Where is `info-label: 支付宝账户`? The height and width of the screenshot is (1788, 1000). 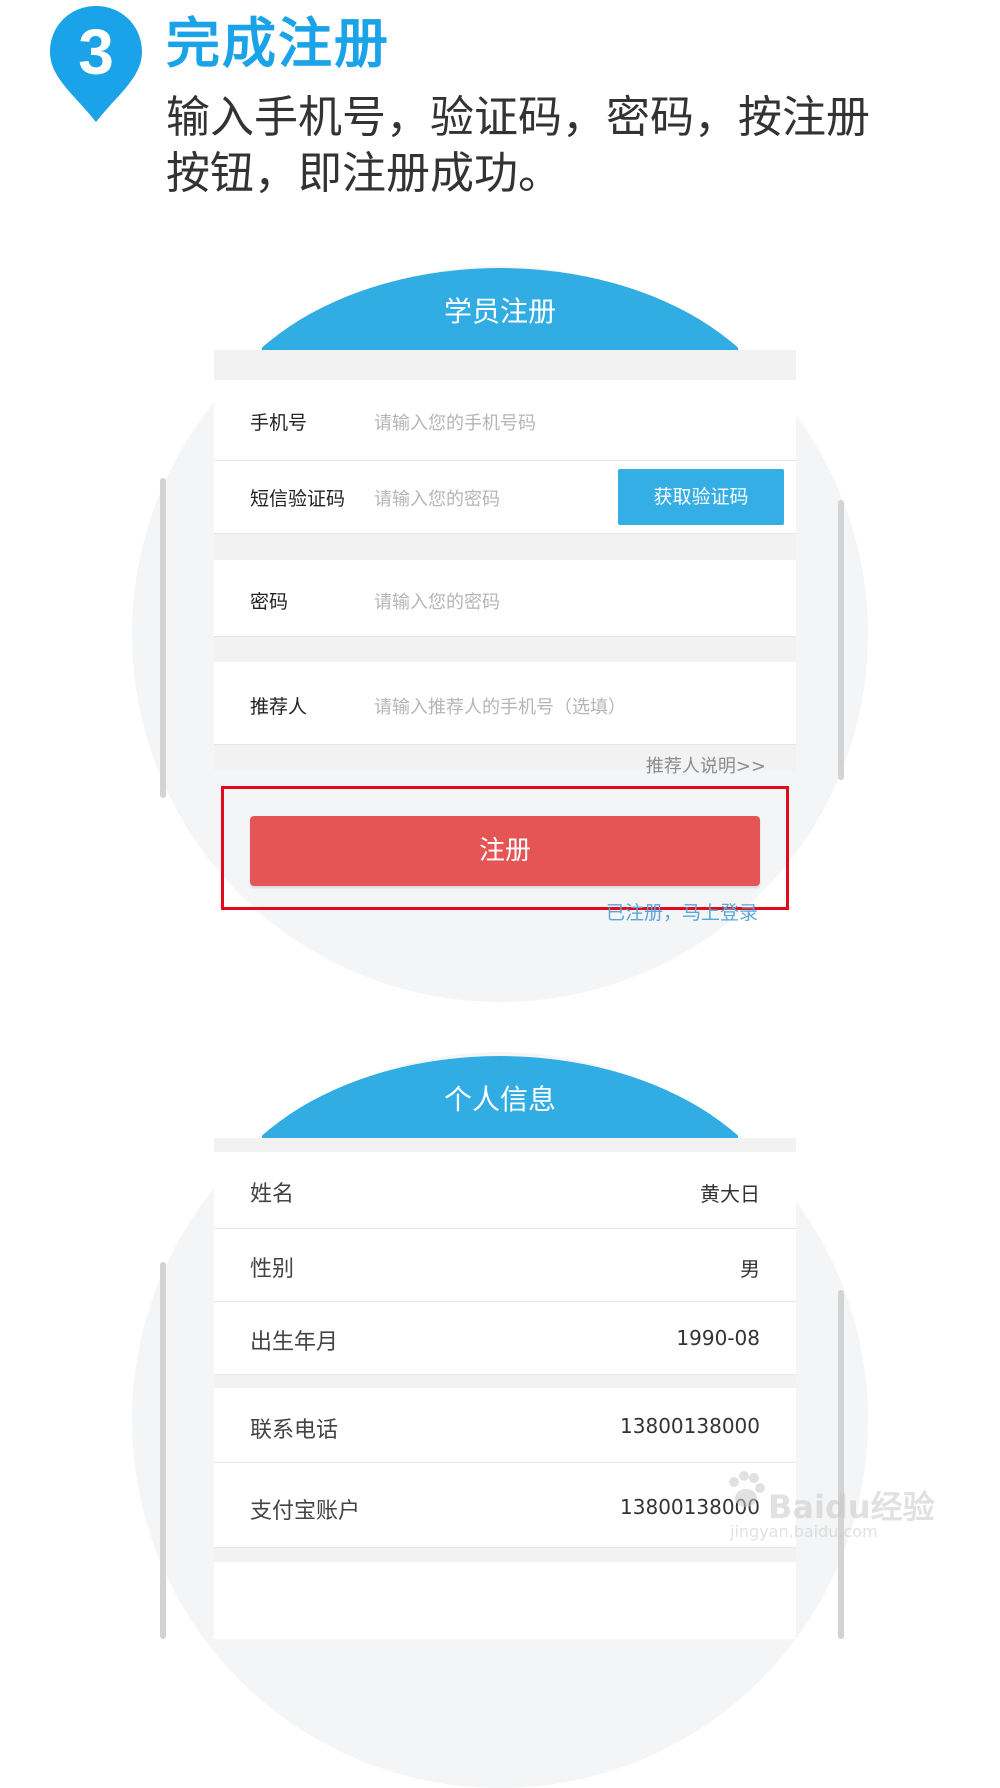
info-label: 支付宝账户 is located at coordinates (305, 1511).